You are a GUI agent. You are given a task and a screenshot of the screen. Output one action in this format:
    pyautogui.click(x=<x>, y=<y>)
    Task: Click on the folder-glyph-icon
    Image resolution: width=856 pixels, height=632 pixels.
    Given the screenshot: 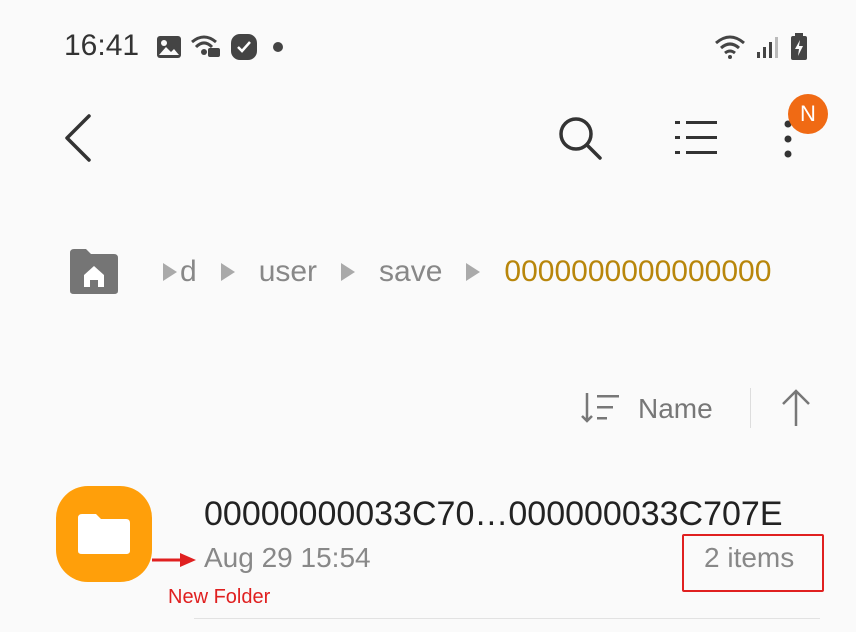 What is the action you would take?
    pyautogui.click(x=104, y=534)
    